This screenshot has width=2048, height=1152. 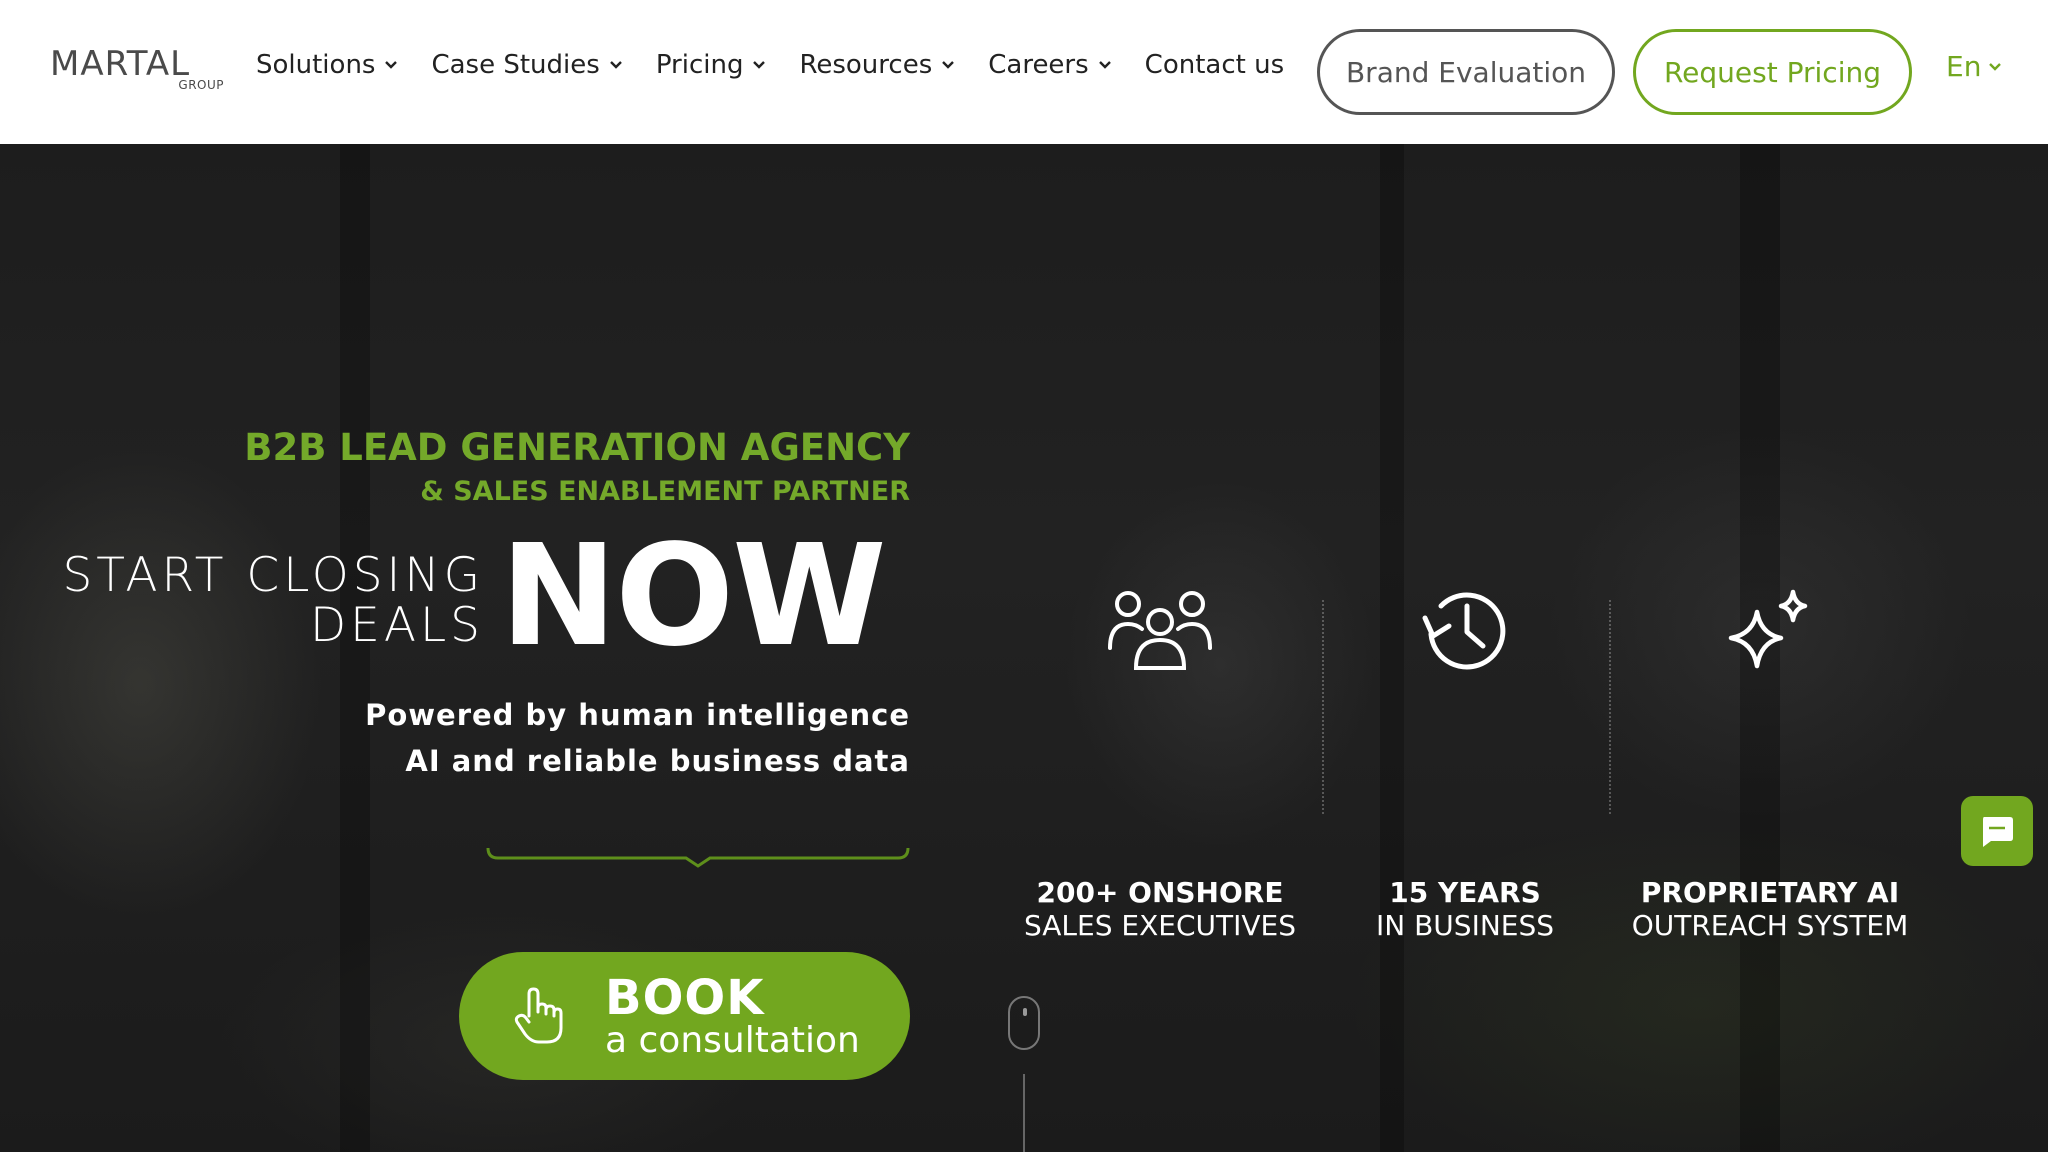 What do you see at coordinates (1038, 65) in the screenshot?
I see `nav-label: Careers` at bounding box center [1038, 65].